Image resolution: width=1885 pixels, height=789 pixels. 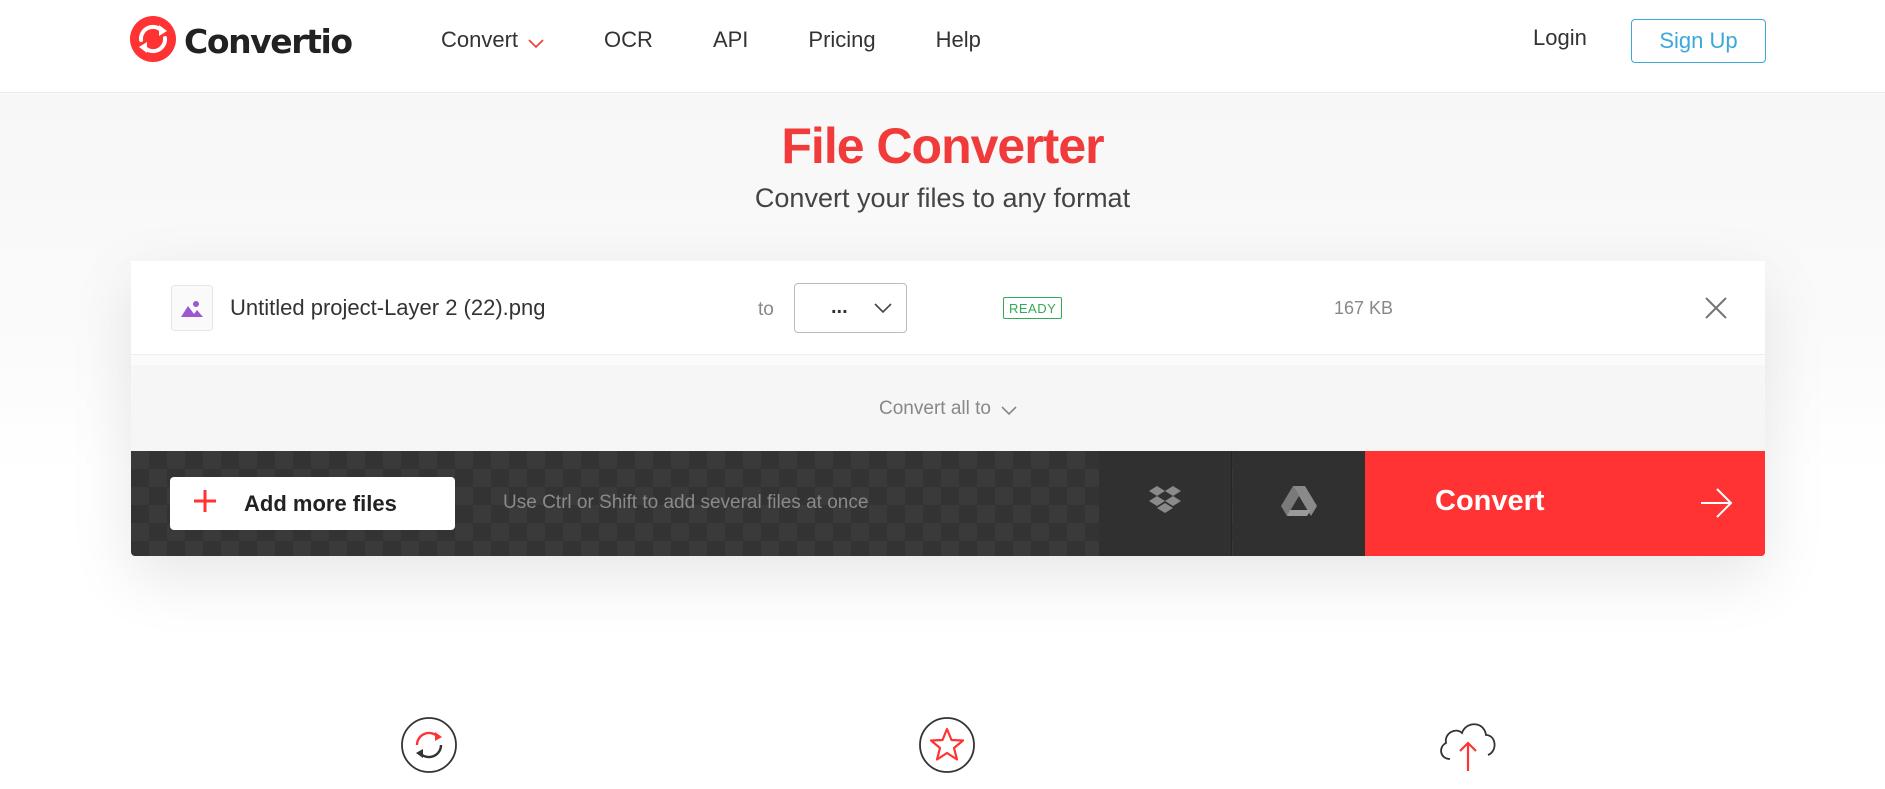 What do you see at coordinates (1468, 745) in the screenshot?
I see `cloud-upload-icon` at bounding box center [1468, 745].